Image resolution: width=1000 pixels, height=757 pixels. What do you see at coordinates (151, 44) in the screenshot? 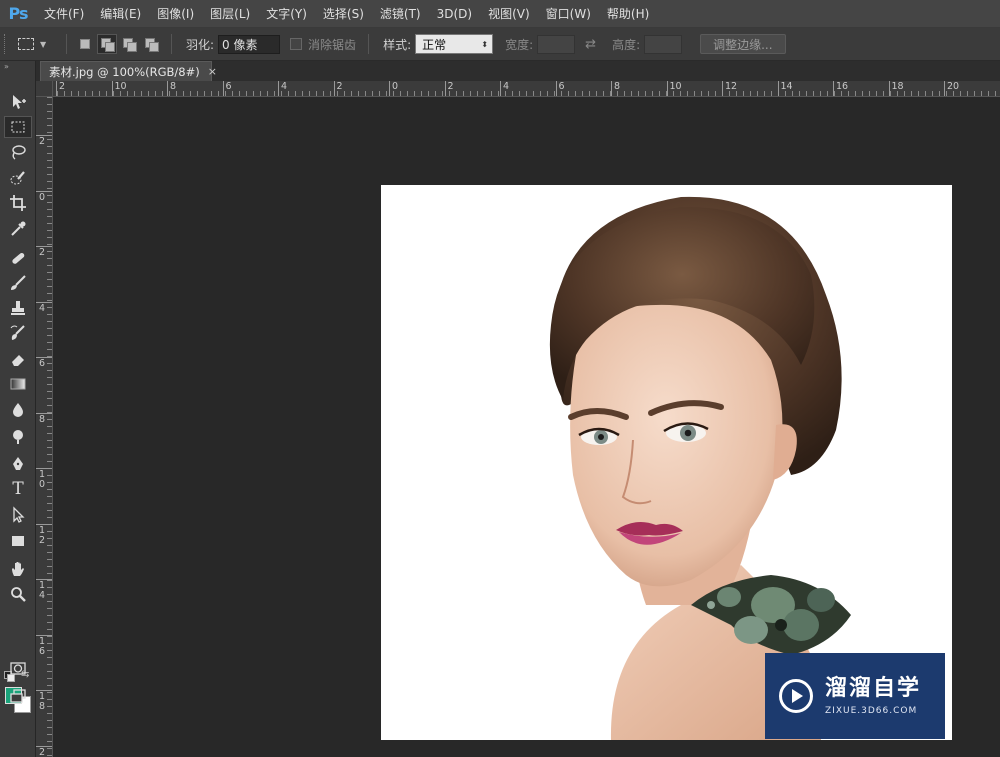
I see `intersect-selection-button` at bounding box center [151, 44].